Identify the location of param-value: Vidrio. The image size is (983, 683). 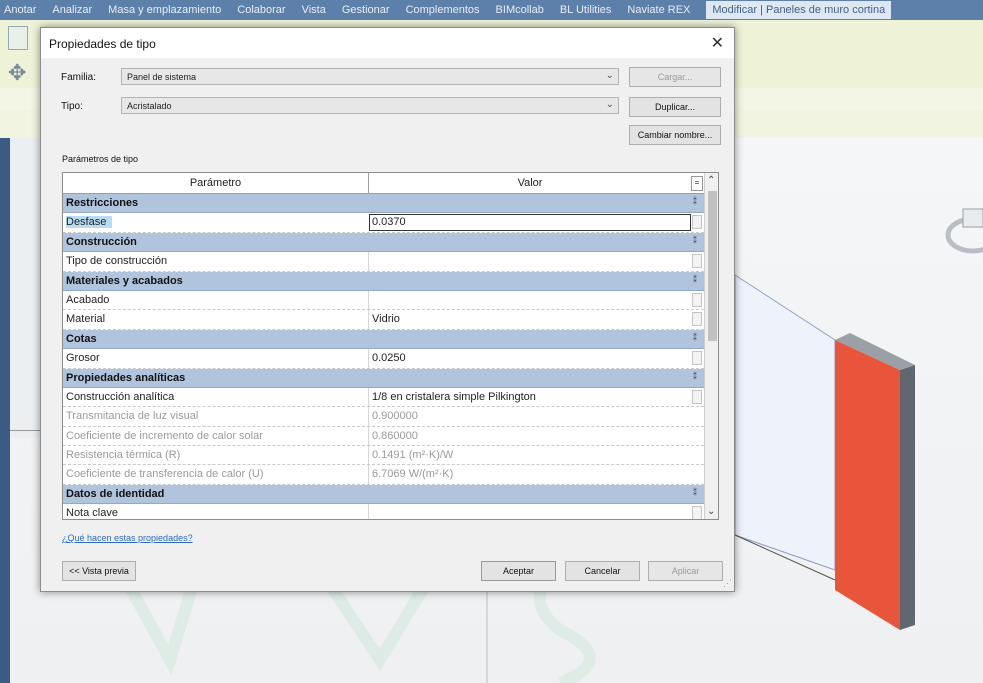
(386, 319).